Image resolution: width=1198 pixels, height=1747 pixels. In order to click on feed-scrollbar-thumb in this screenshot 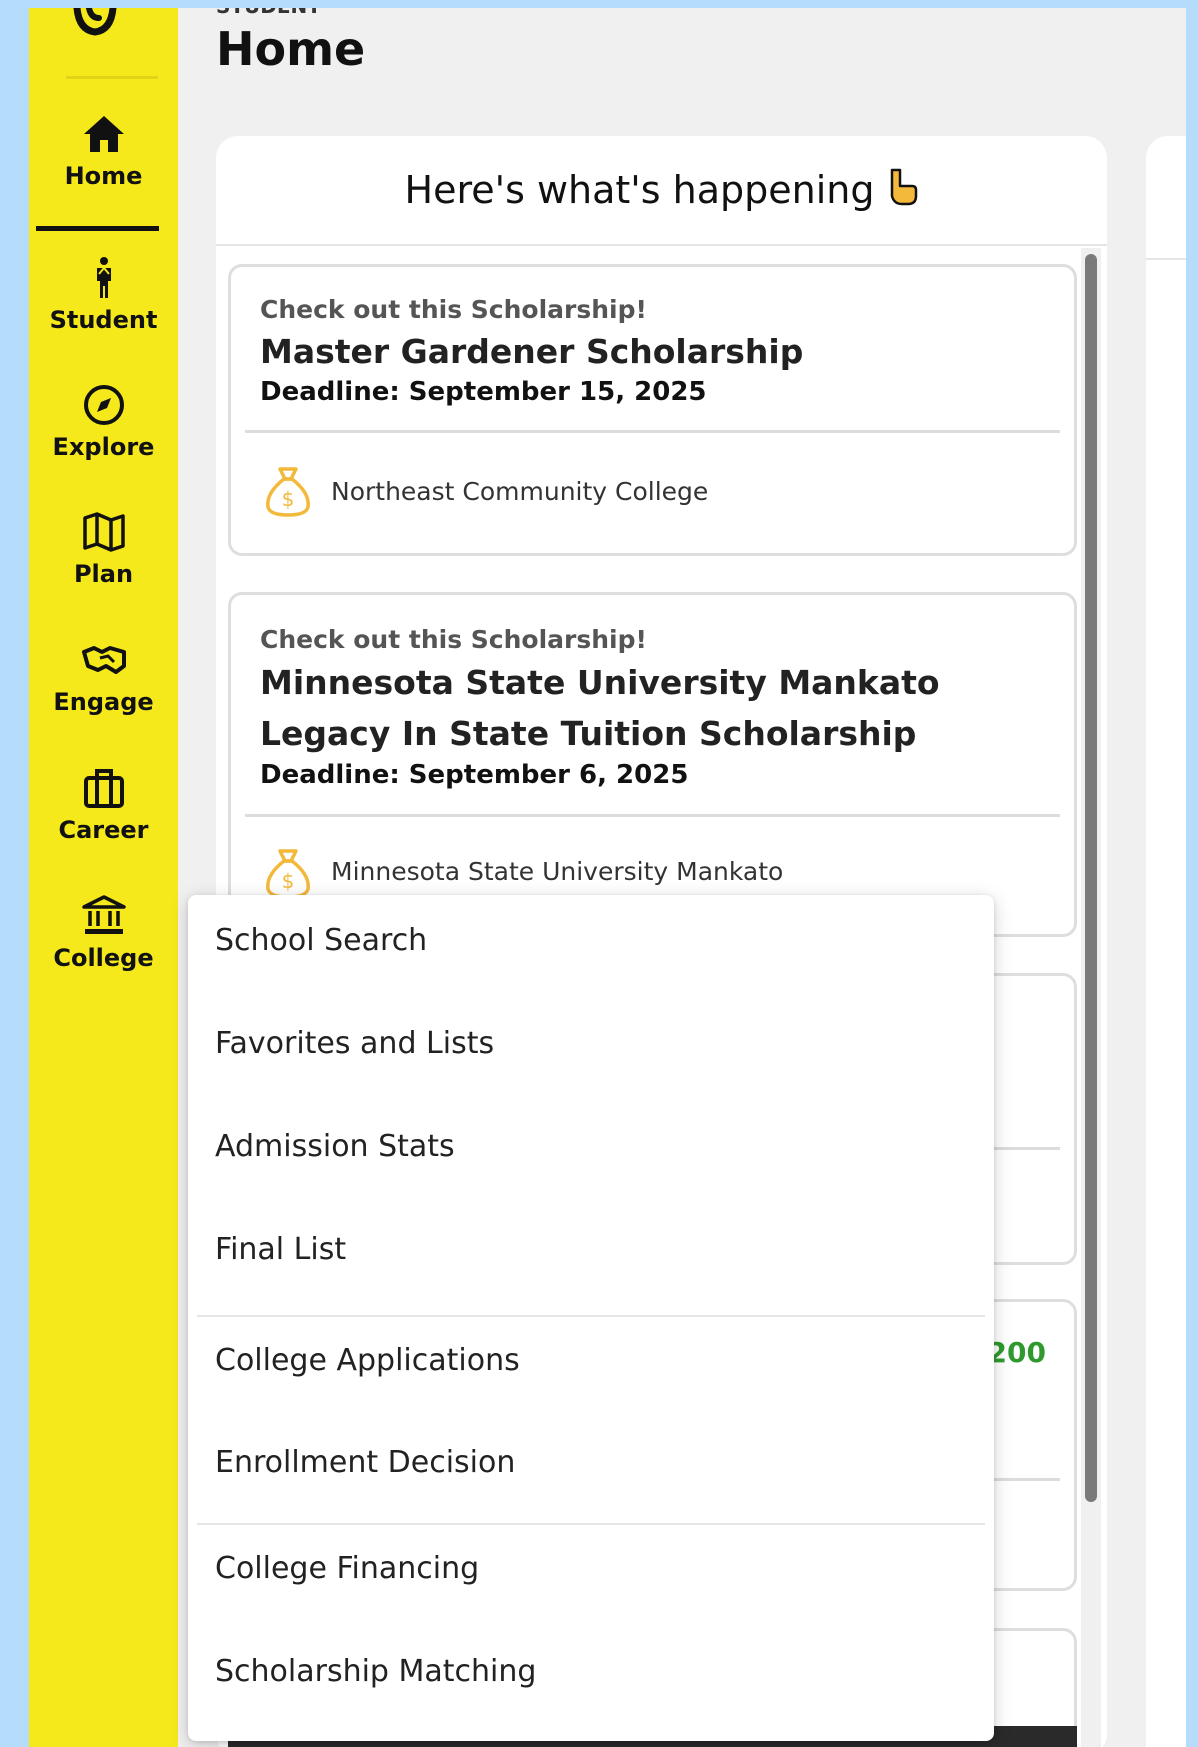, I will do `click(1091, 878)`.